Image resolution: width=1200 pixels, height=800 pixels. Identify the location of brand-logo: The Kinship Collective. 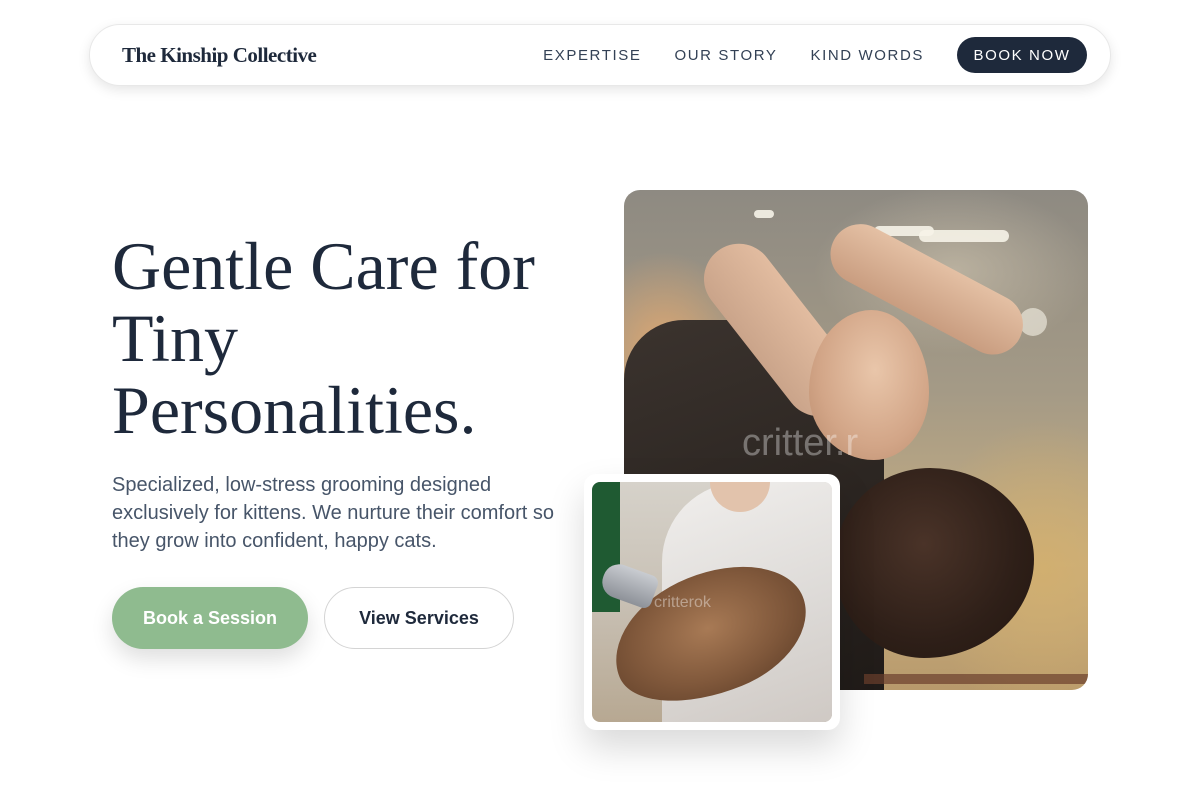
(219, 55).